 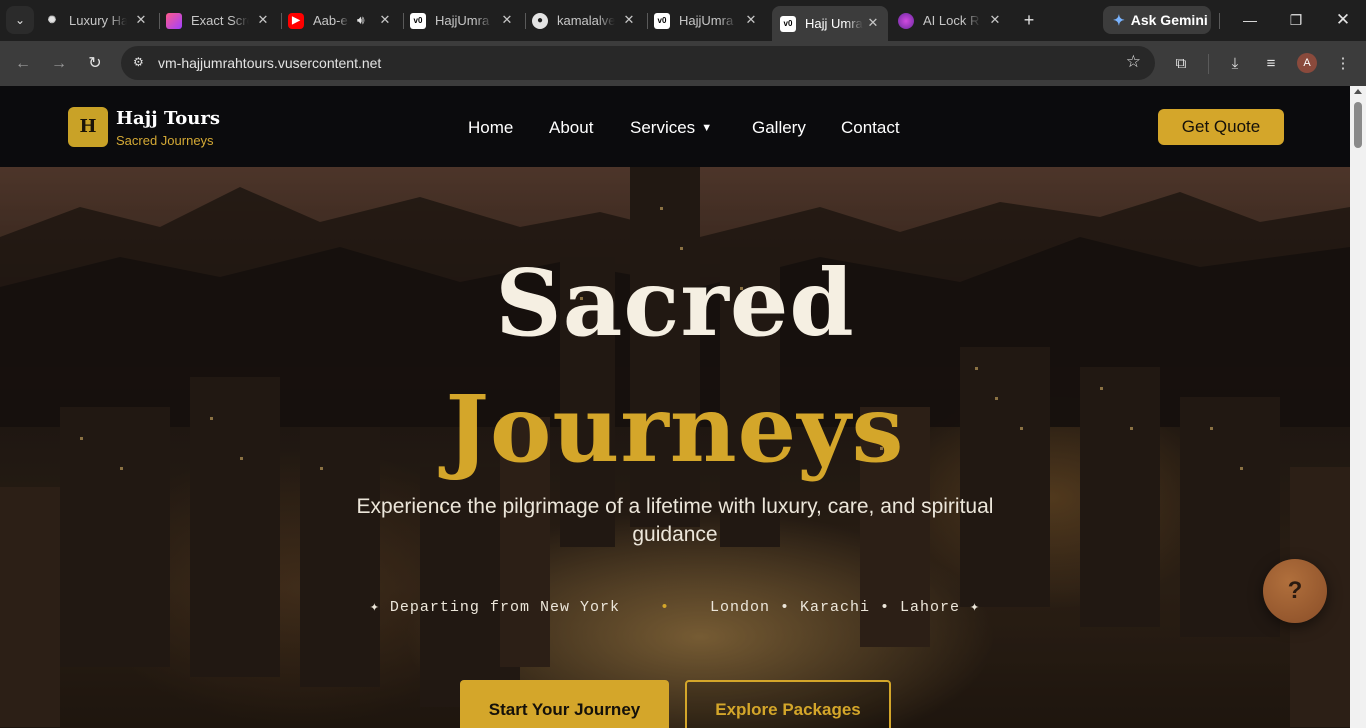 I want to click on restore-button: ❐, so click(x=1296, y=20).